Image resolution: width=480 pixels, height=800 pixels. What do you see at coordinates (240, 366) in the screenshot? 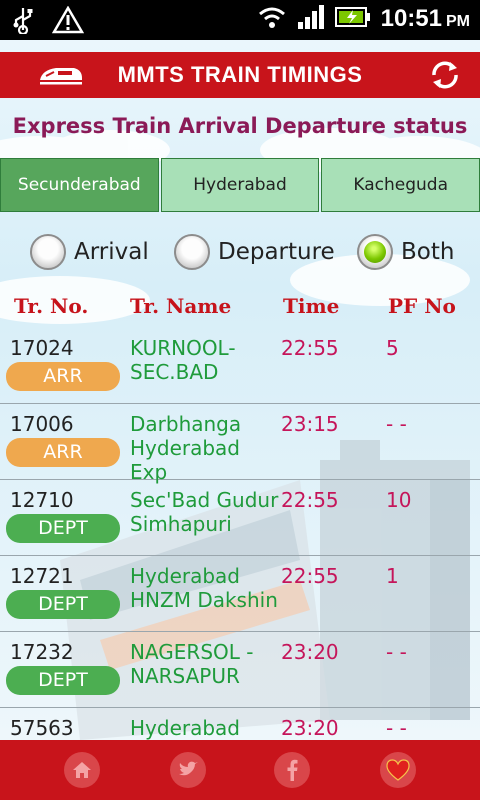
I see `train-row: 17024 ARR KURNOOL-SEC.BAD 22:55 5` at bounding box center [240, 366].